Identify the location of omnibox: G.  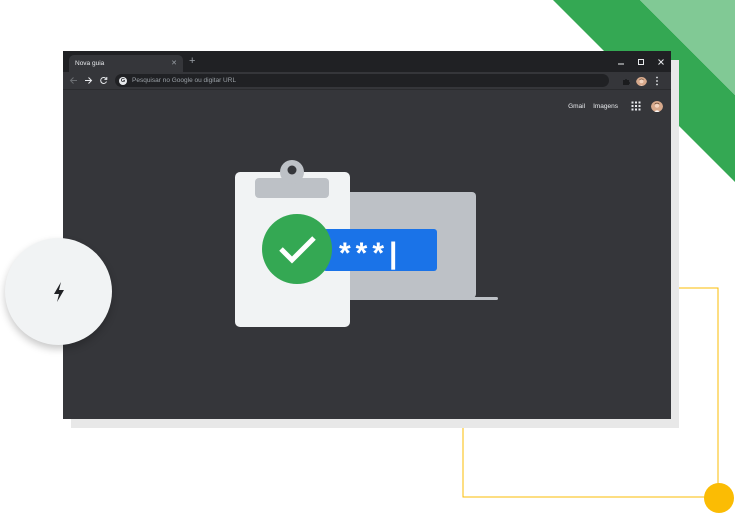
(362, 80).